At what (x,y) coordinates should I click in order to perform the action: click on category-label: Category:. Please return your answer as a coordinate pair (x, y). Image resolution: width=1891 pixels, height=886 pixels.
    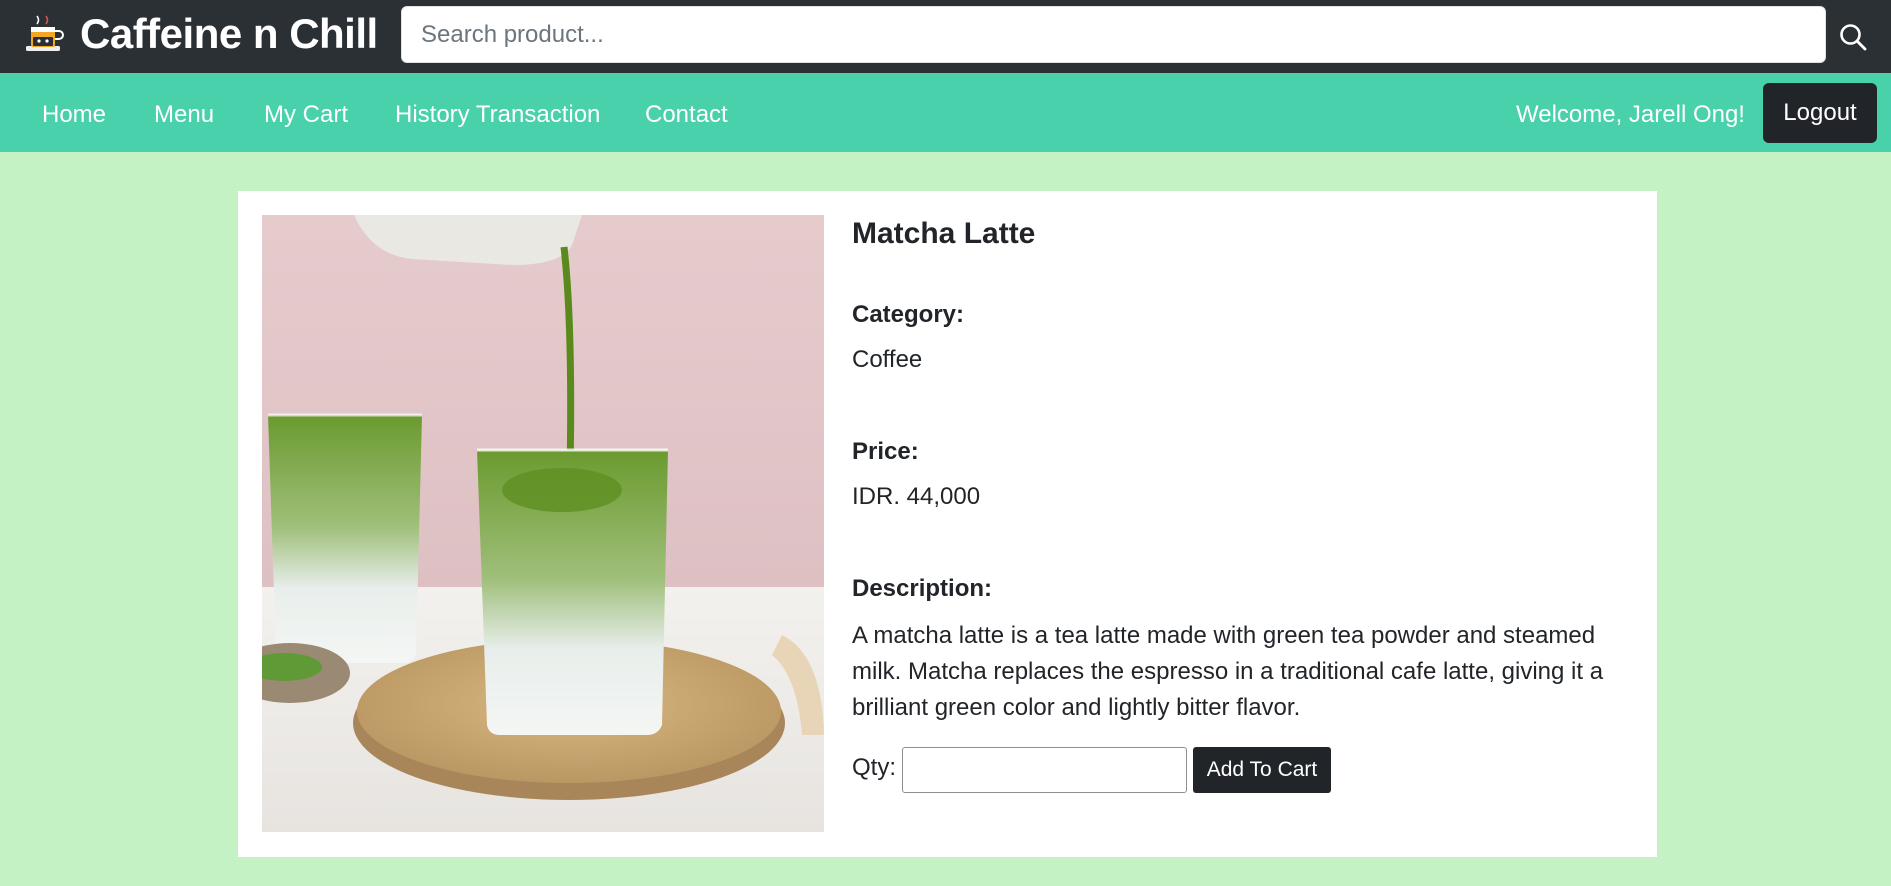
    Looking at the image, I should click on (908, 314).